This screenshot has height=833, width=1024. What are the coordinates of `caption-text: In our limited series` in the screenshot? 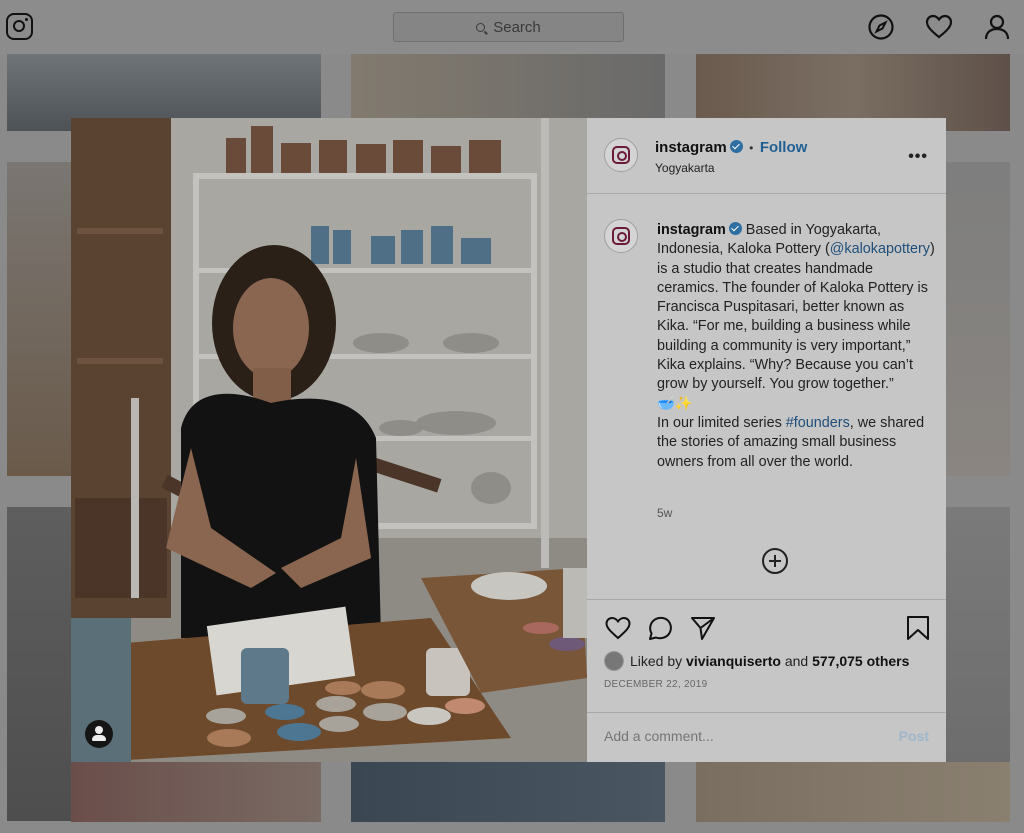 It's located at (721, 422).